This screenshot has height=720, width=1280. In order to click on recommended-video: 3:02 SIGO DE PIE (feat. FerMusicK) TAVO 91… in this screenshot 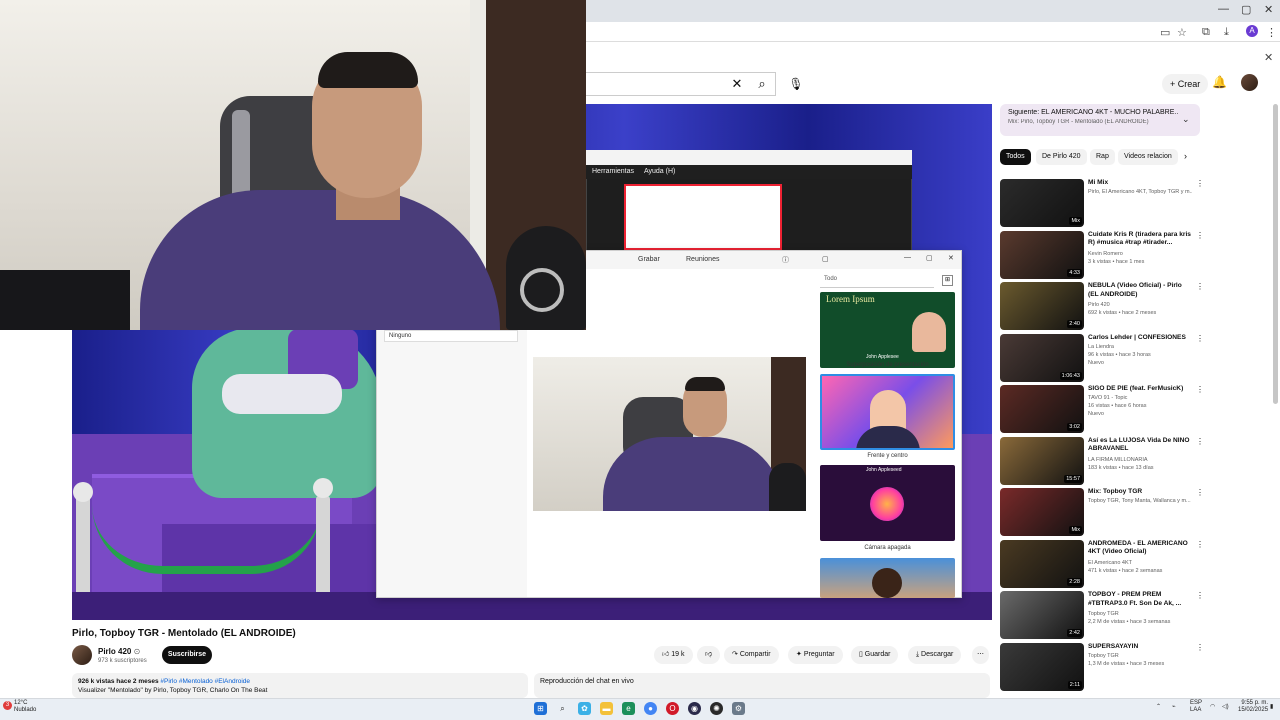, I will do `click(1105, 409)`.